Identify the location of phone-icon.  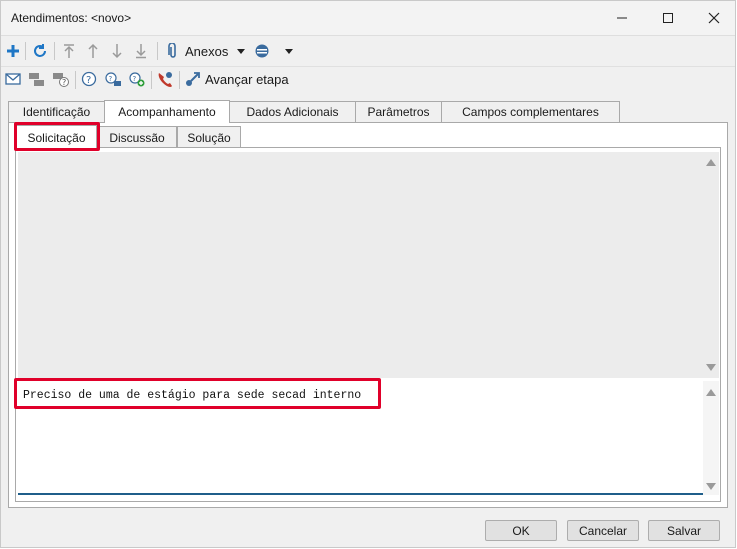
(165, 79).